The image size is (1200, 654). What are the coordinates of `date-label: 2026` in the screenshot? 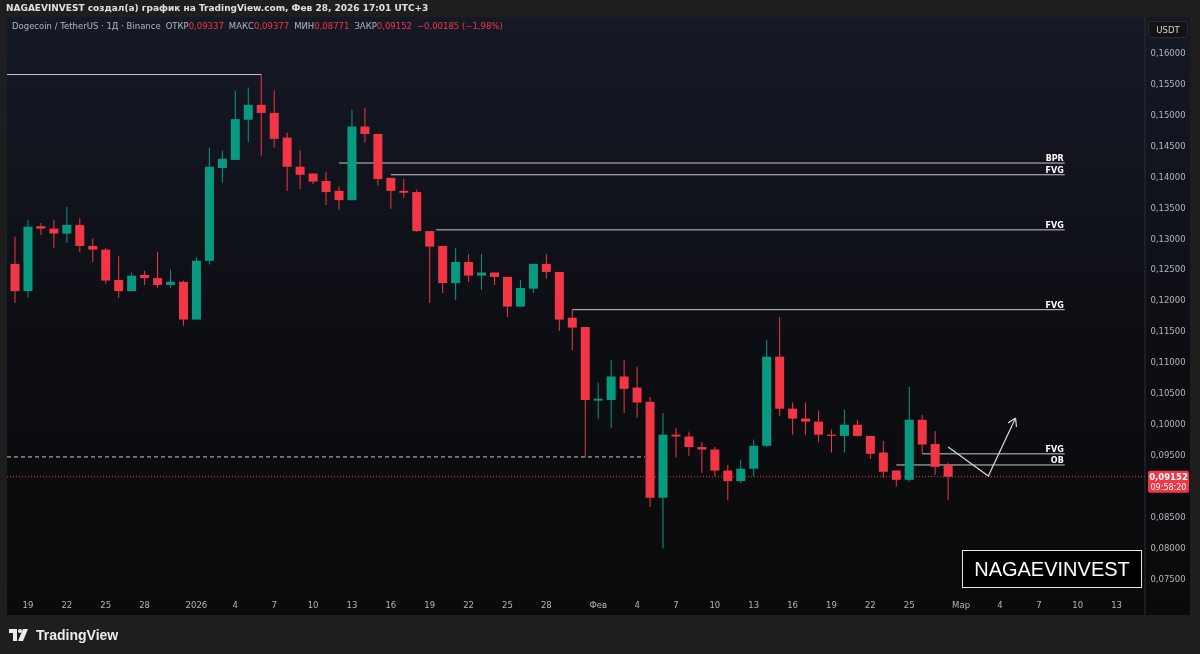 It's located at (196, 605).